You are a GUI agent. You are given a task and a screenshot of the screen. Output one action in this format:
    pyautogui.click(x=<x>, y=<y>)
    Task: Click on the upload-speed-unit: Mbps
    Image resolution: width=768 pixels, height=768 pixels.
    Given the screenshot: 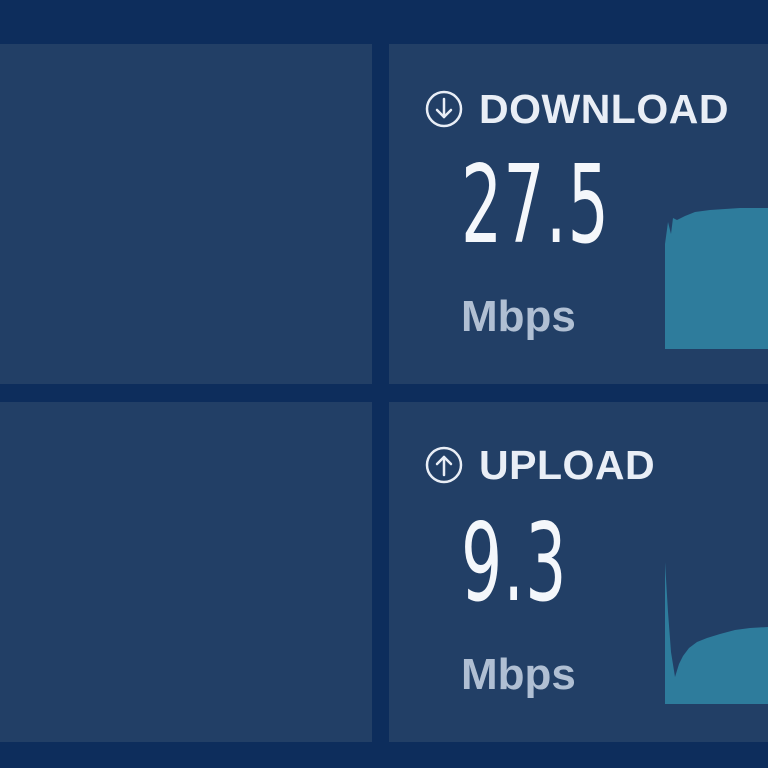 What is the action you would take?
    pyautogui.click(x=518, y=674)
    